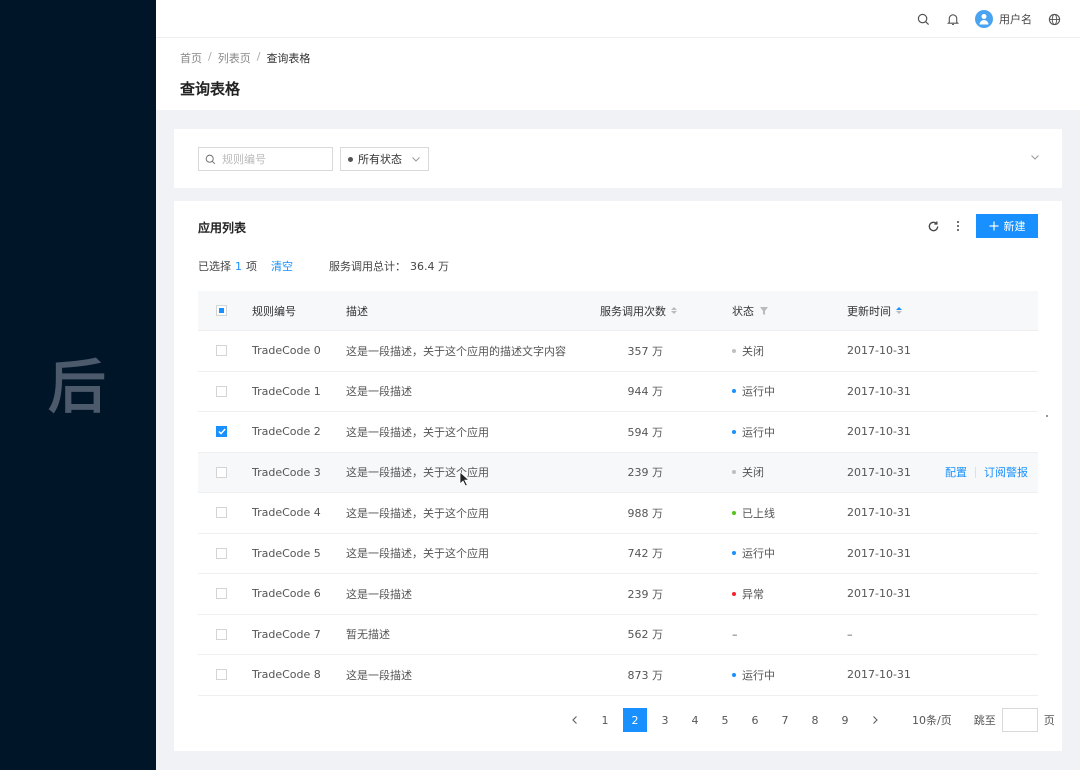 The image size is (1080, 770). I want to click on next-page-button, so click(875, 720).